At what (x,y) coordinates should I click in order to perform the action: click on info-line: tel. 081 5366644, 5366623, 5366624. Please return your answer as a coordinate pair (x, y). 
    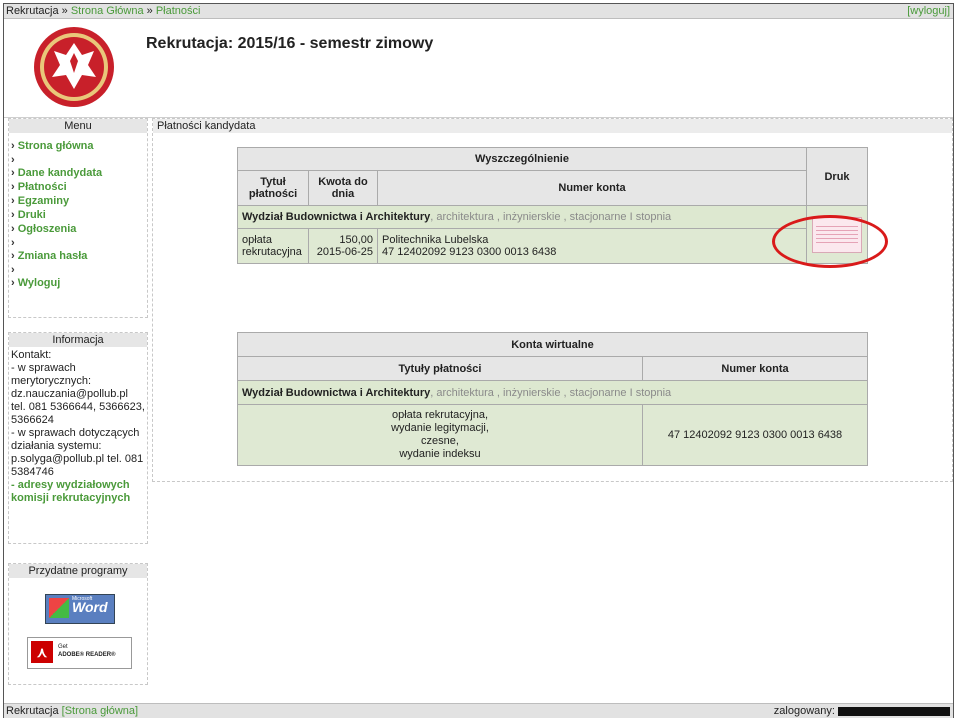
    Looking at the image, I should click on (78, 413).